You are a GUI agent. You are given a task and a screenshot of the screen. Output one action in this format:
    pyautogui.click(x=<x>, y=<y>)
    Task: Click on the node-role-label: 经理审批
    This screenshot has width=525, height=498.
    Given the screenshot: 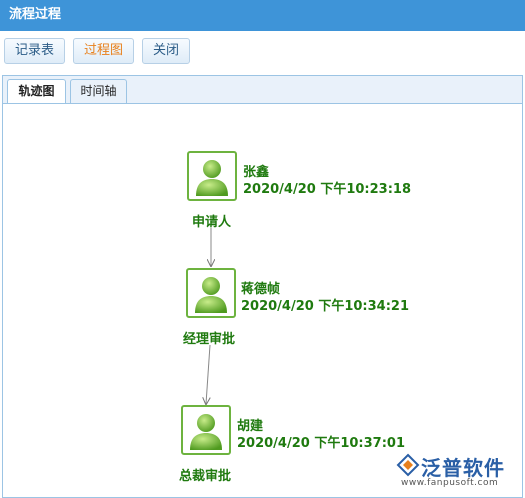 What is the action you would take?
    pyautogui.click(x=209, y=339)
    